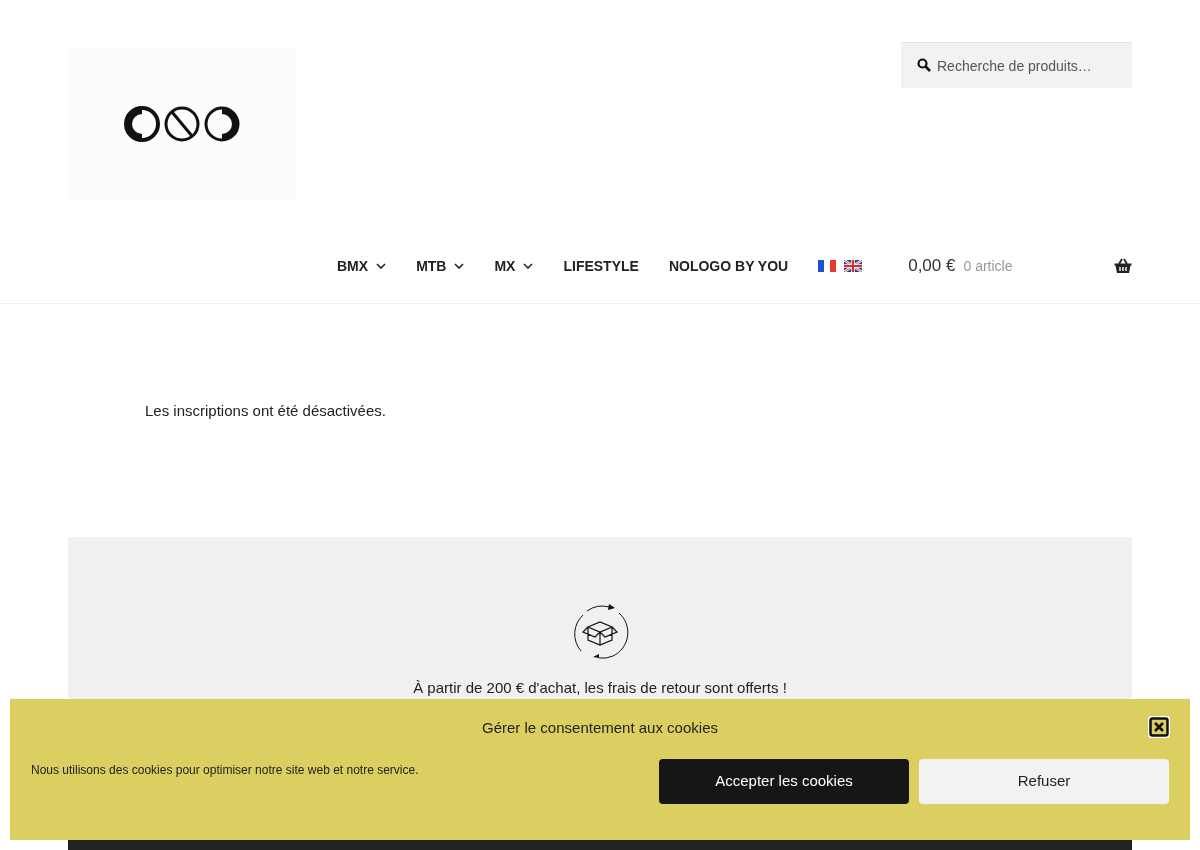 This screenshot has width=1200, height=850. I want to click on french-flag-icon, so click(827, 266).